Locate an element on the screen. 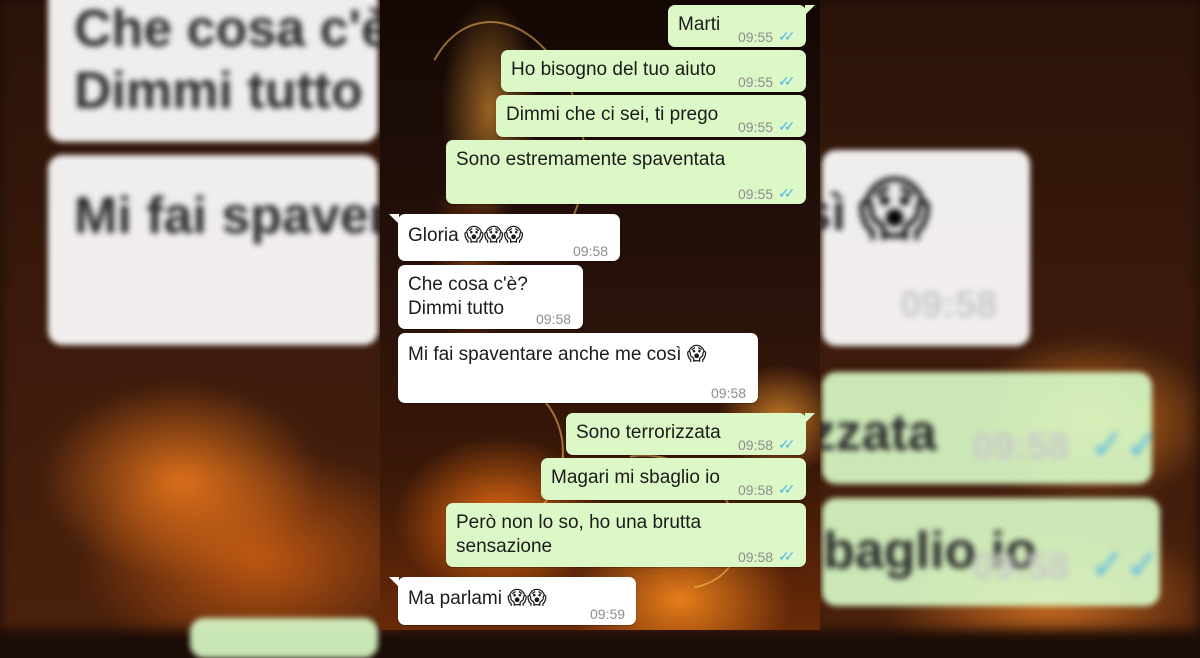 The image size is (1200, 658). ghost-text: Dimmi tutto is located at coordinates (218, 91).